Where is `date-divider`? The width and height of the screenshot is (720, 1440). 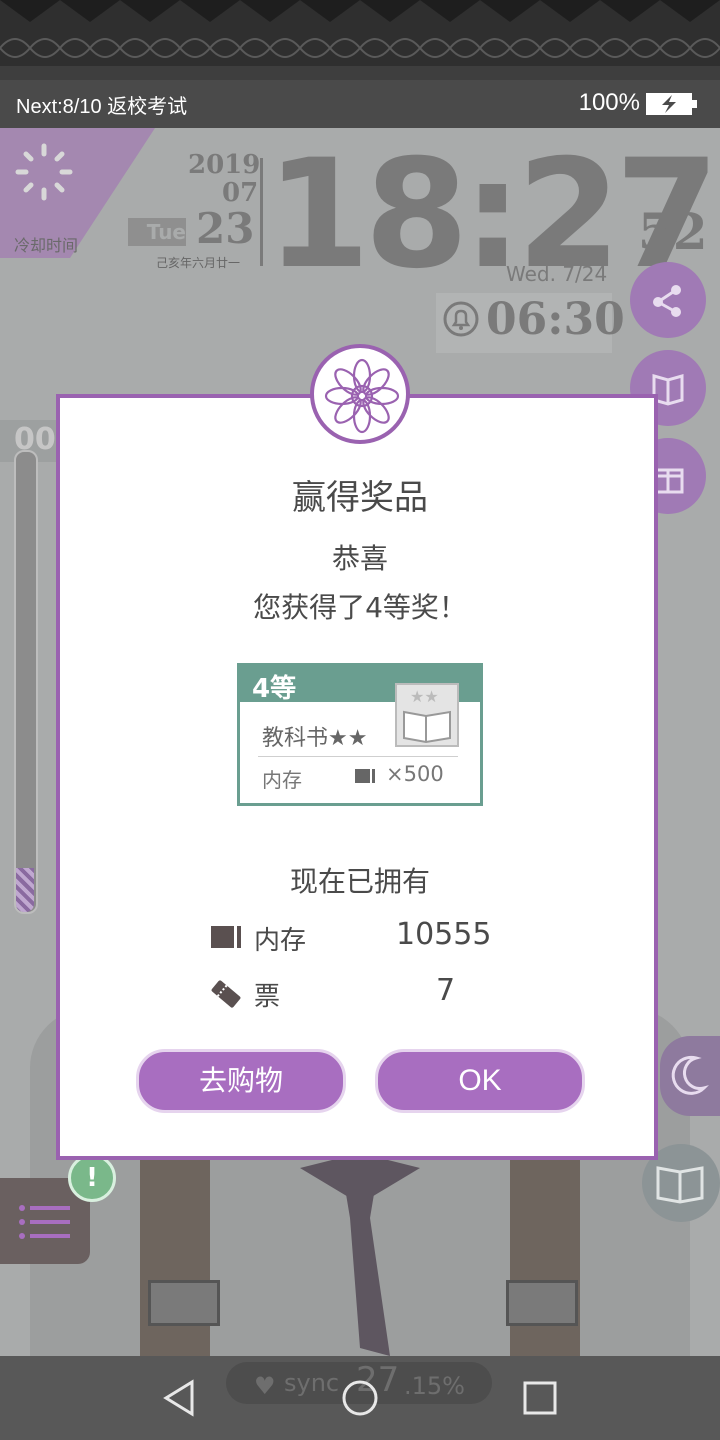 date-divider is located at coordinates (261, 212).